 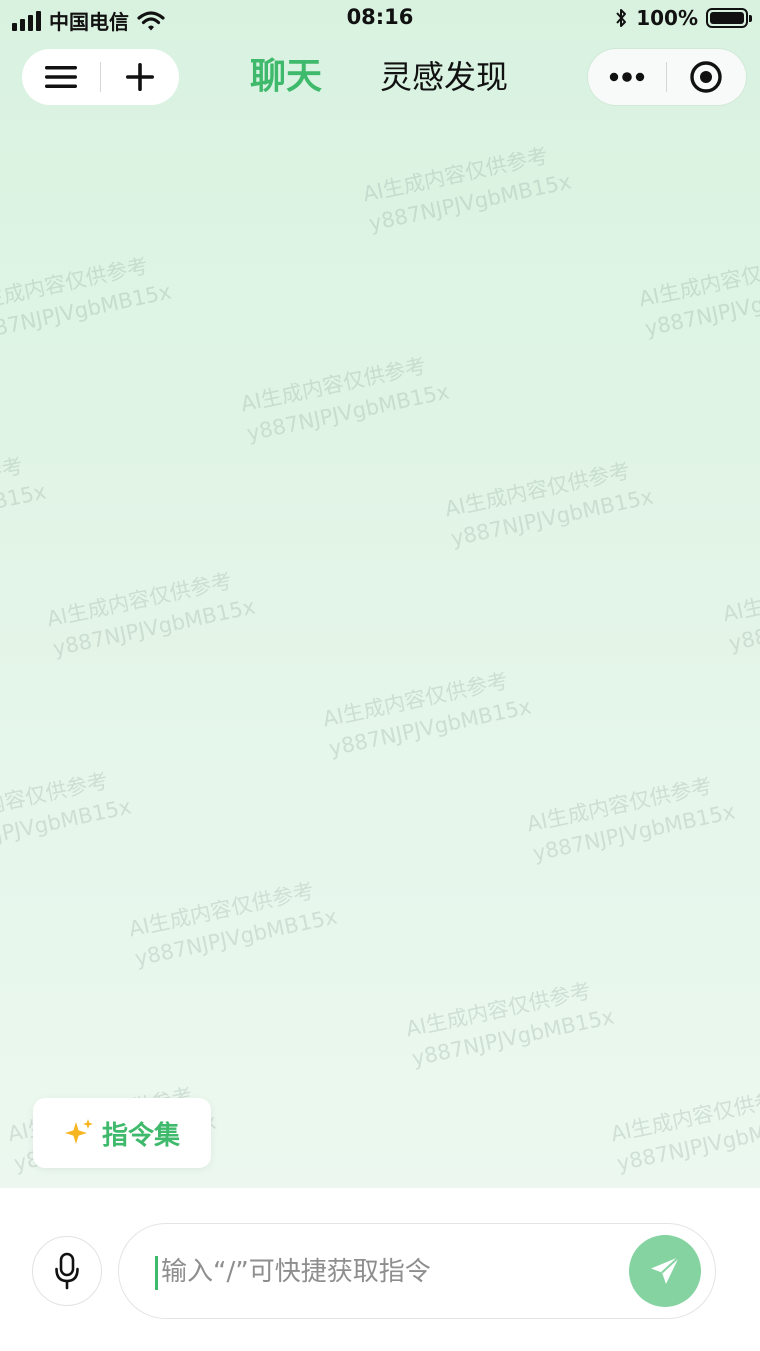 I want to click on send-icon, so click(x=665, y=1270).